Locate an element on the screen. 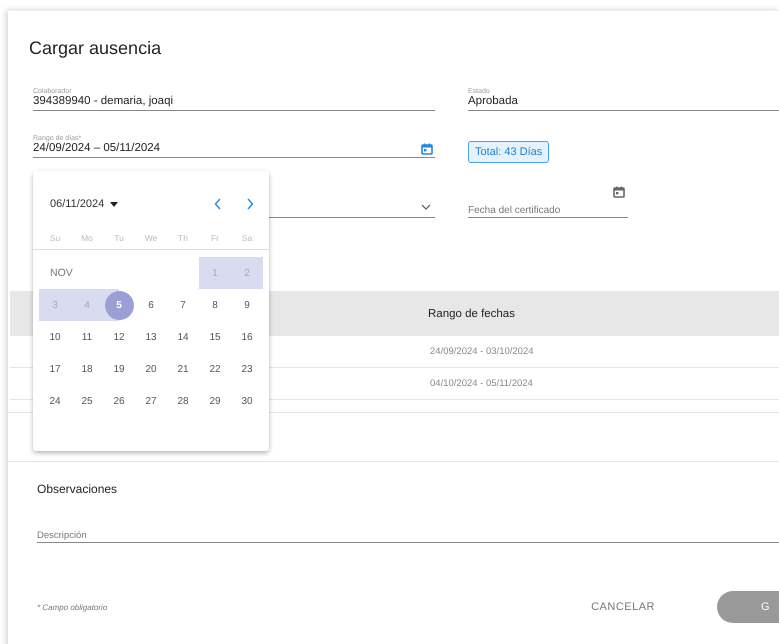 Image resolution: width=779 pixels, height=644 pixels. period-button: 06/11/2024 is located at coordinates (84, 204).